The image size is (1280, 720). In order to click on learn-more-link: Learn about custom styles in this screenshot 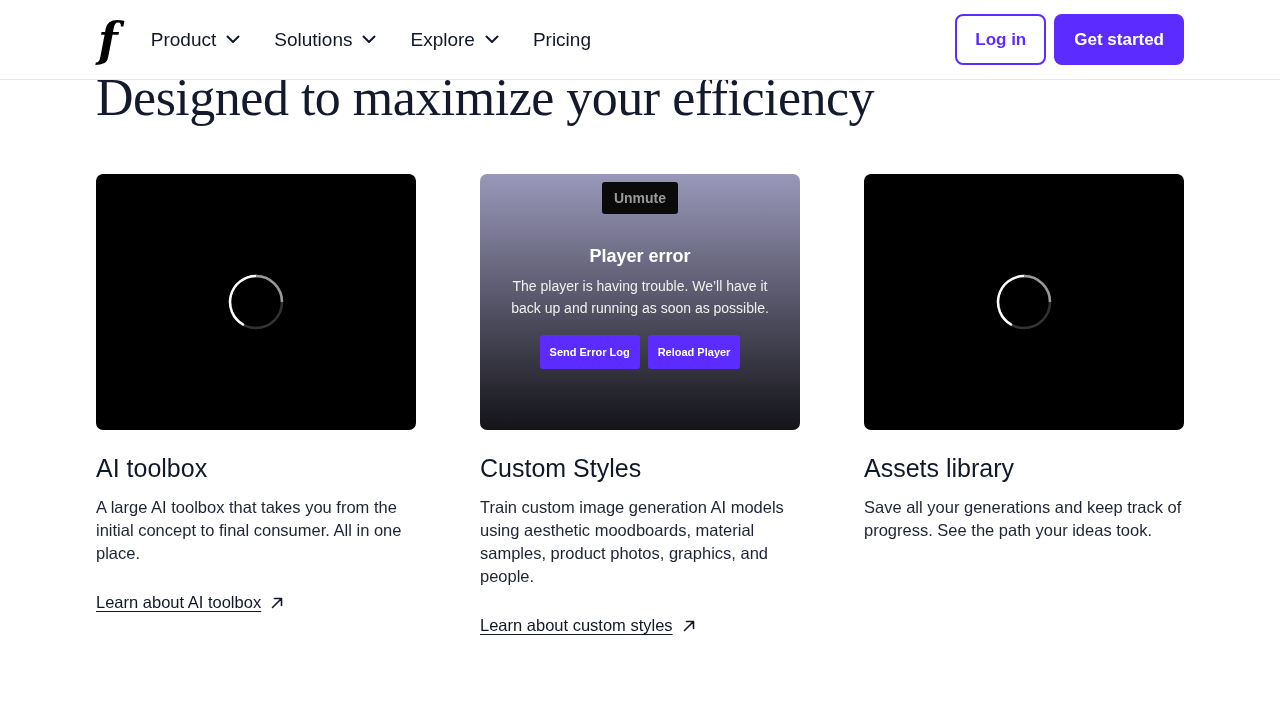, I will do `click(587, 625)`.